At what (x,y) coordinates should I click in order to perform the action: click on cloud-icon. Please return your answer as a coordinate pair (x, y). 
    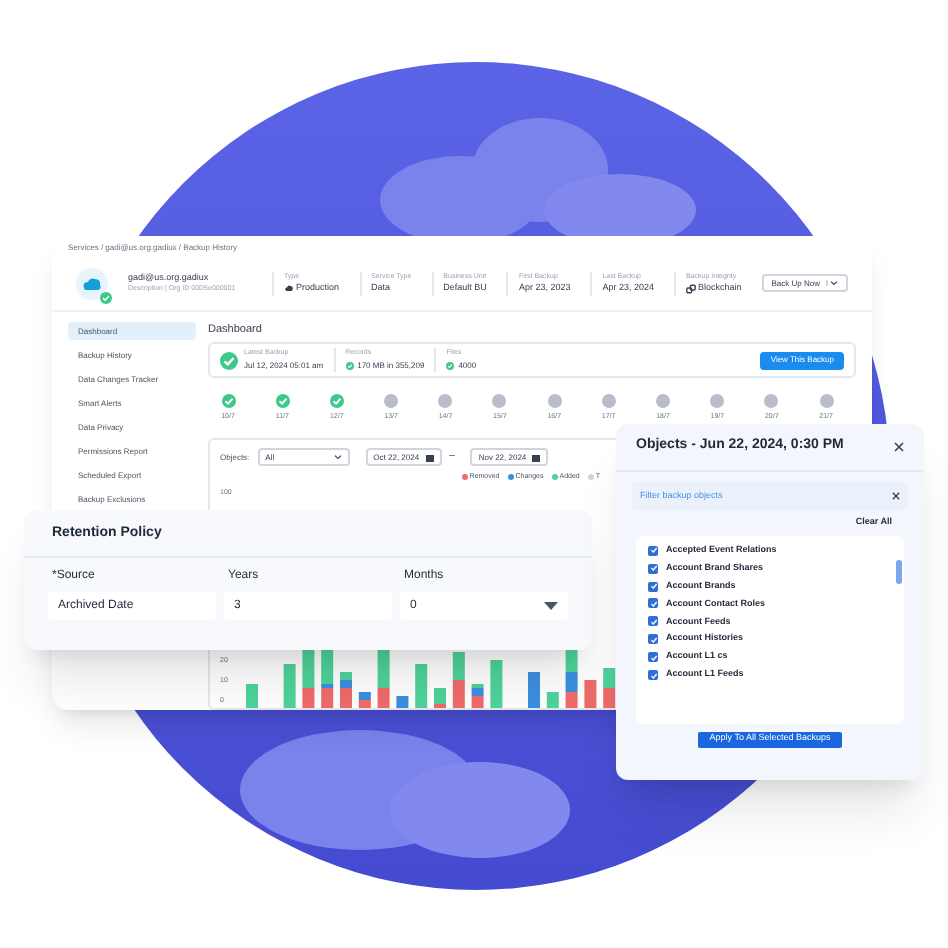
    Looking at the image, I should click on (288, 288).